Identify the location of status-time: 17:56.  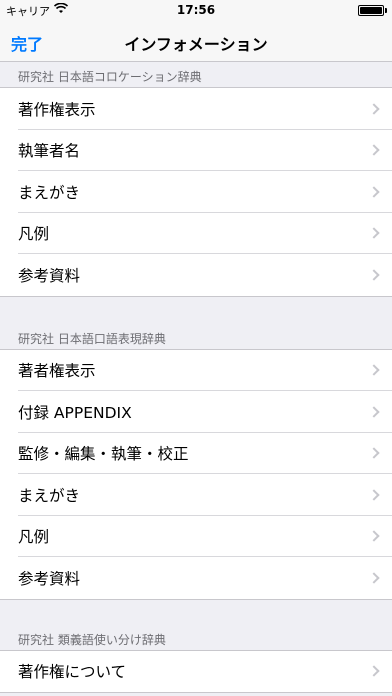
(196, 10).